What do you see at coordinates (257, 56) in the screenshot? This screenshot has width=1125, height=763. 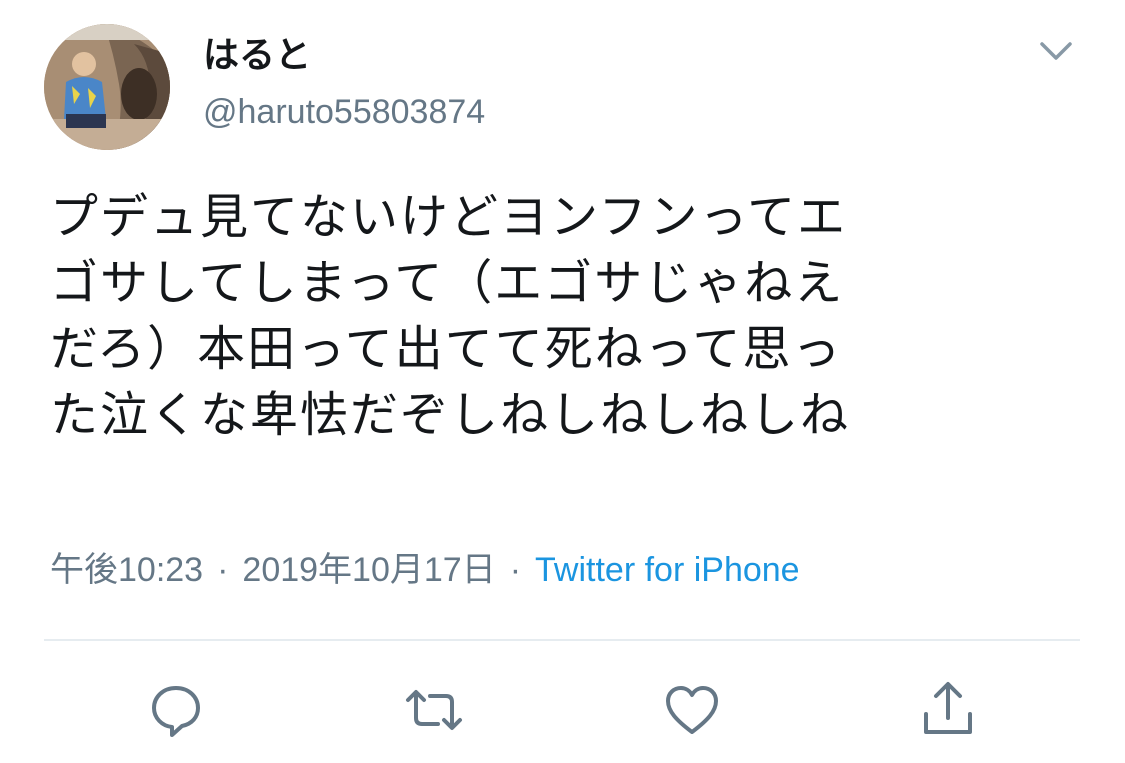 I see `display-name: はると` at bounding box center [257, 56].